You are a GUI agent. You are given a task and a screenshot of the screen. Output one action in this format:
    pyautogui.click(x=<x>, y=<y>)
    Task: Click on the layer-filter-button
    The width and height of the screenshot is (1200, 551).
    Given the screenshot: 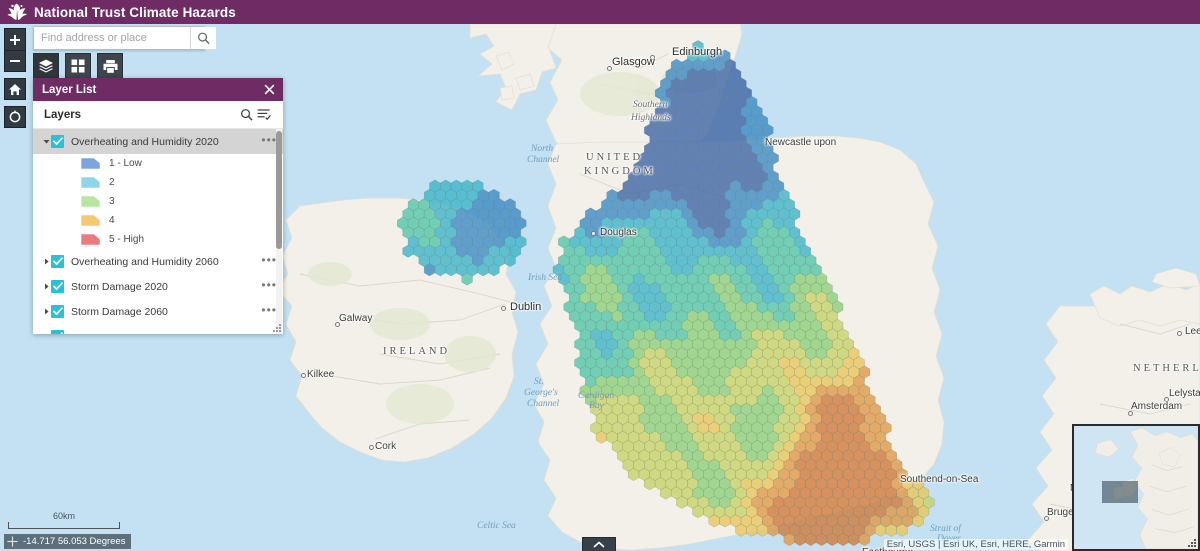 What is the action you would take?
    pyautogui.click(x=264, y=115)
    